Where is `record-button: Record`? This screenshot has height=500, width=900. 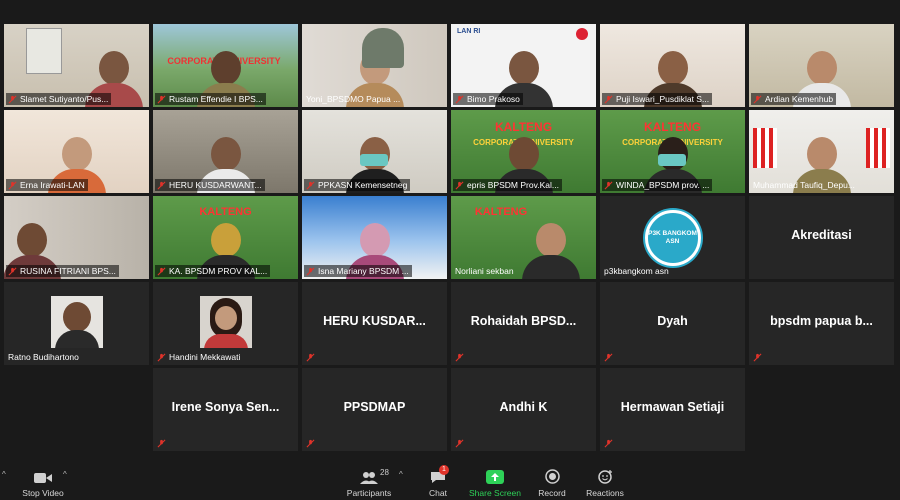
record-button: Record is located at coordinates (552, 480).